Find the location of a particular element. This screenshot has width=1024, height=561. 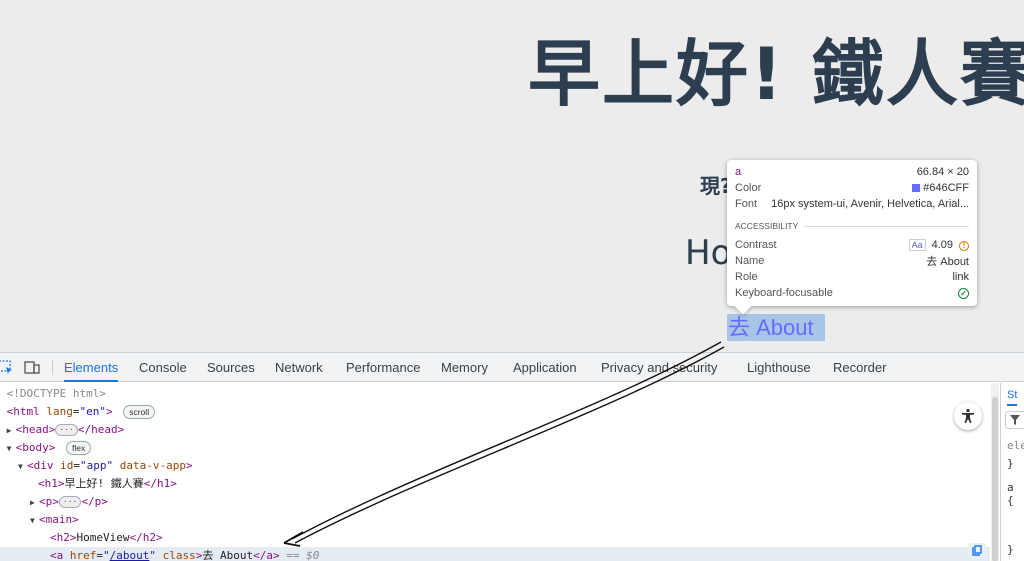

flex-badge: flex is located at coordinates (79, 448).